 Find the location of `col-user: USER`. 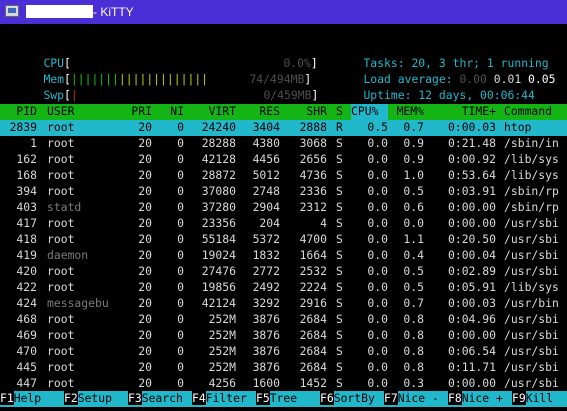

col-user: USER is located at coordinates (60, 112).